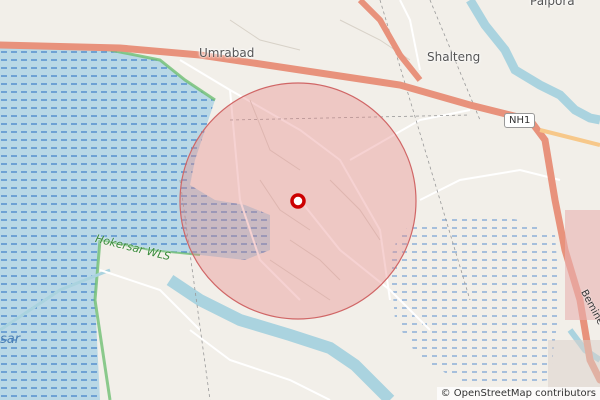  What do you see at coordinates (533, 62) in the screenshot?
I see `river-north` at bounding box center [533, 62].